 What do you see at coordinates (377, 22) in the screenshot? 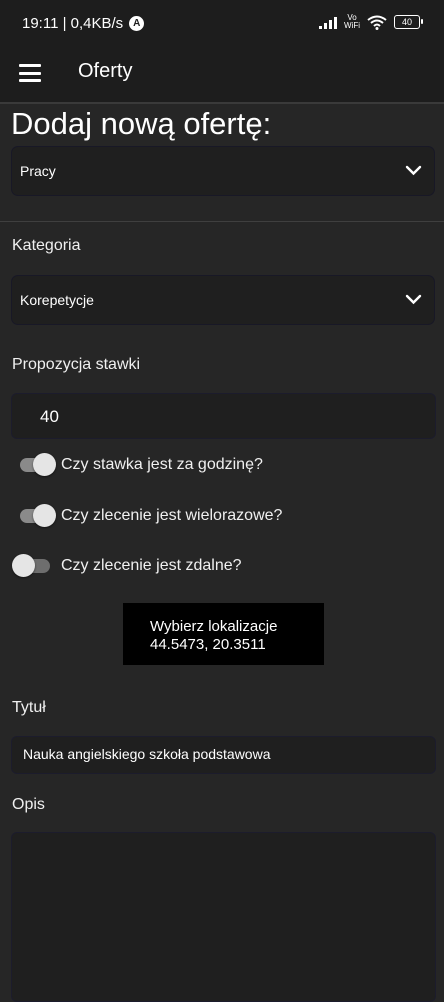
I see `wifi-icon` at bounding box center [377, 22].